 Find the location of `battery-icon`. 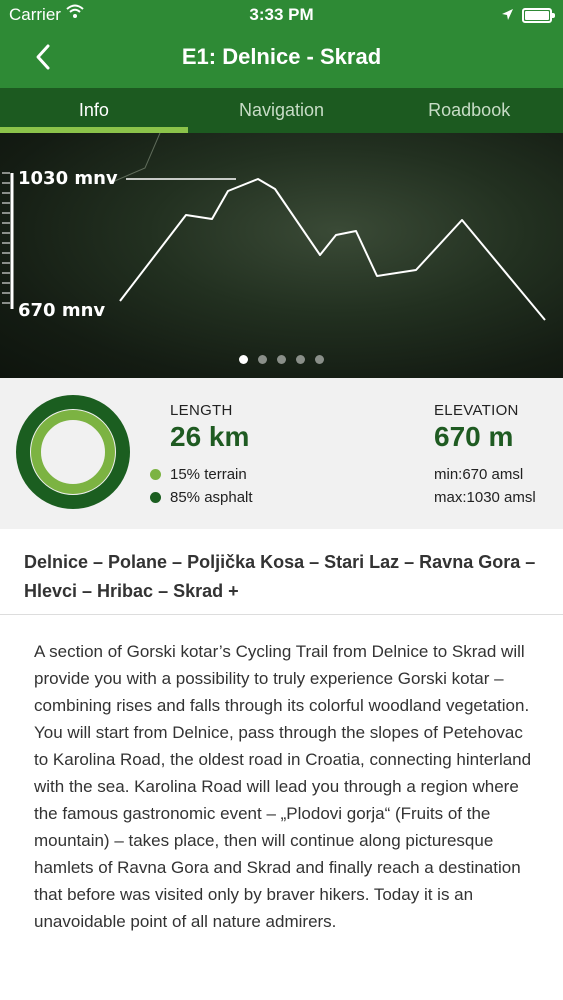

battery-icon is located at coordinates (538, 15).